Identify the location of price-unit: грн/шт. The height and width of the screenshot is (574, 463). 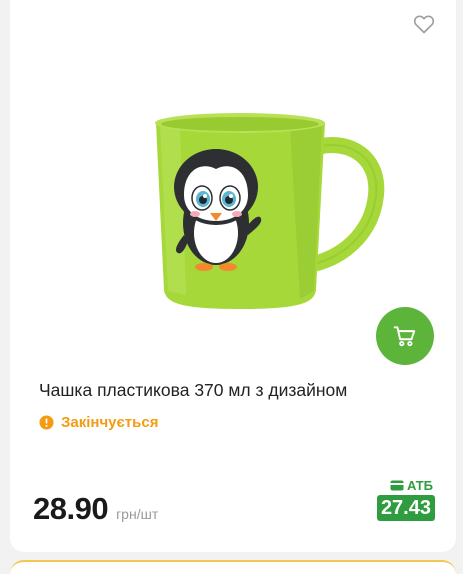
(137, 514).